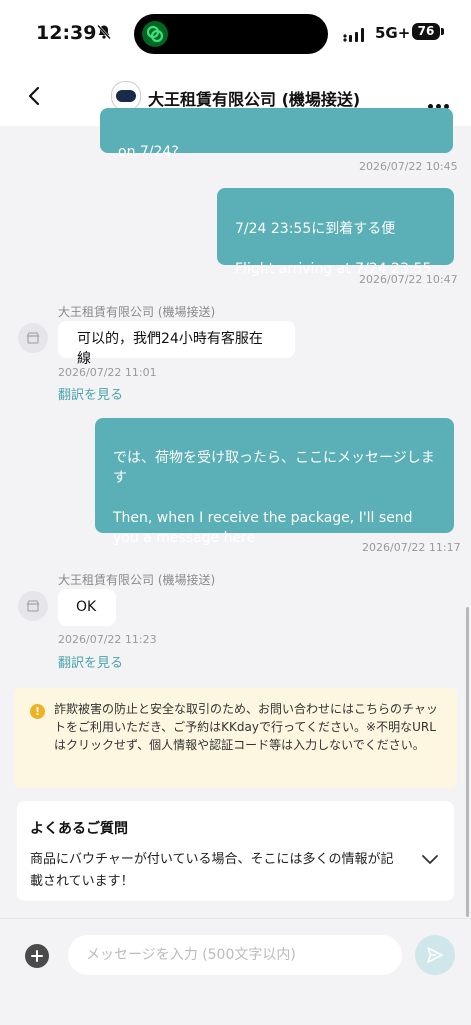 The width and height of the screenshot is (471, 1025). I want to click on scrollbar, so click(467, 762).